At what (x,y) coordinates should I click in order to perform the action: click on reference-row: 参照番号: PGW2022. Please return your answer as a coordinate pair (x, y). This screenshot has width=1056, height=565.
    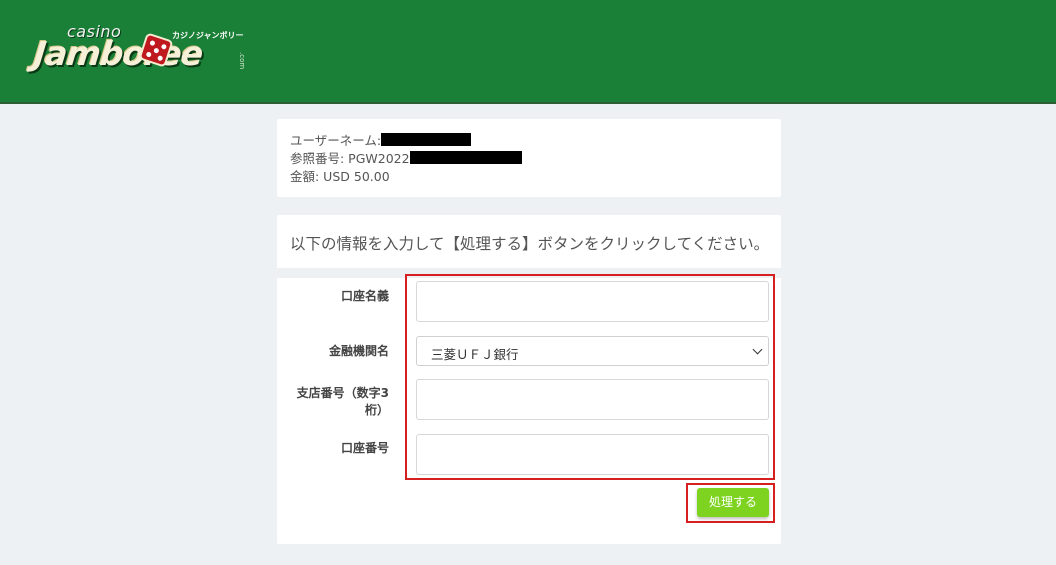
    Looking at the image, I should click on (529, 159).